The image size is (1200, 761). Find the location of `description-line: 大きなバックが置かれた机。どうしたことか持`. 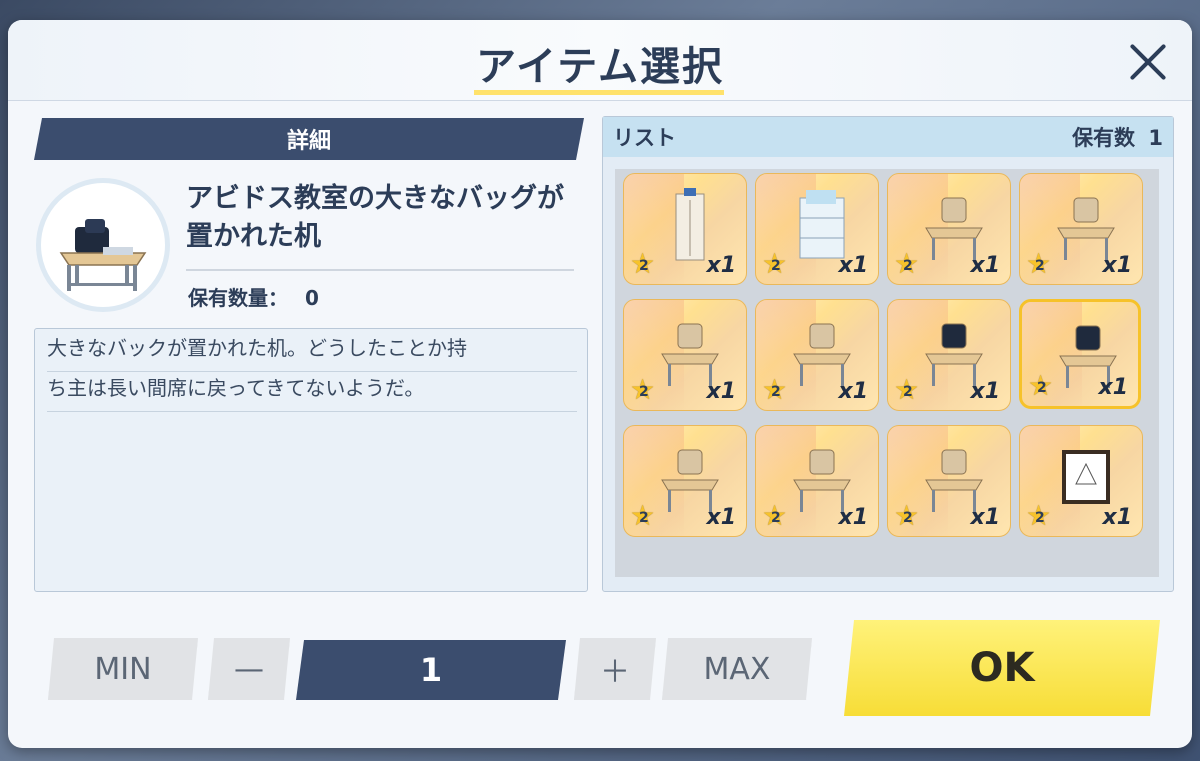

description-line: 大きなバックが置かれた机。どうしたことか持 is located at coordinates (312, 351).